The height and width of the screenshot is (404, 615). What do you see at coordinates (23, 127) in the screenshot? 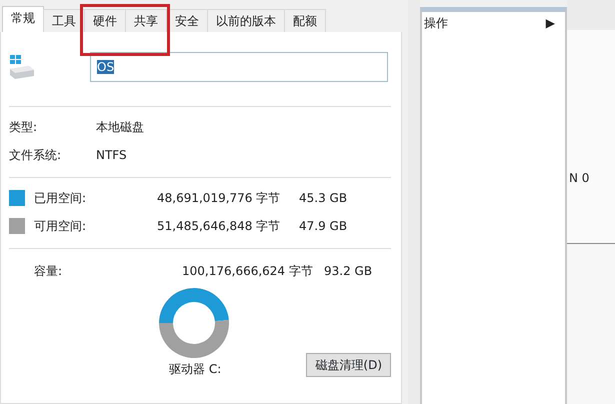
I see `field-label: 类型:` at bounding box center [23, 127].